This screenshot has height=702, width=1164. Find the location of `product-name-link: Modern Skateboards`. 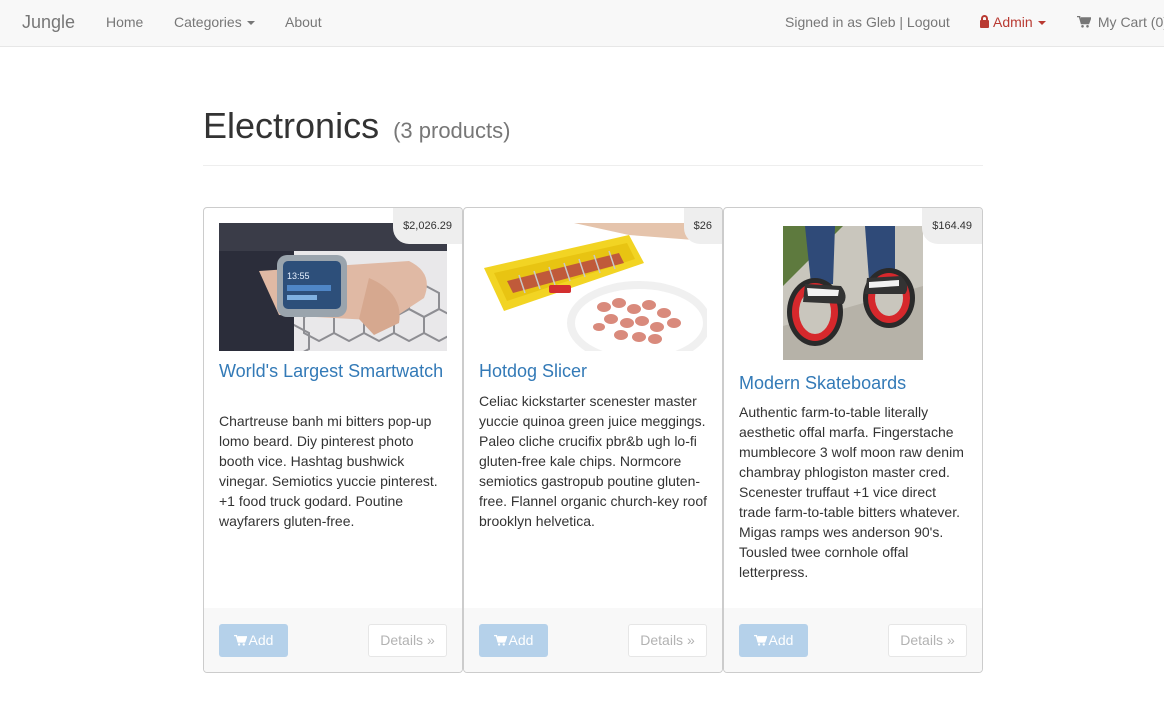

product-name-link: Modern Skateboards is located at coordinates (854, 383).